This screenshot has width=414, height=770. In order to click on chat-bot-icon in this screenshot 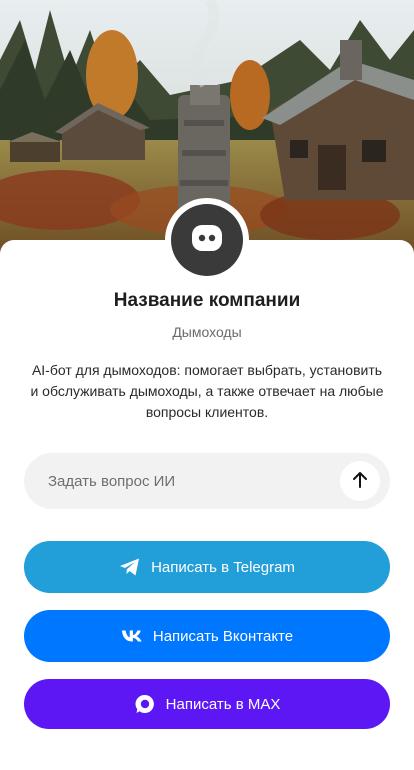, I will do `click(207, 240)`.